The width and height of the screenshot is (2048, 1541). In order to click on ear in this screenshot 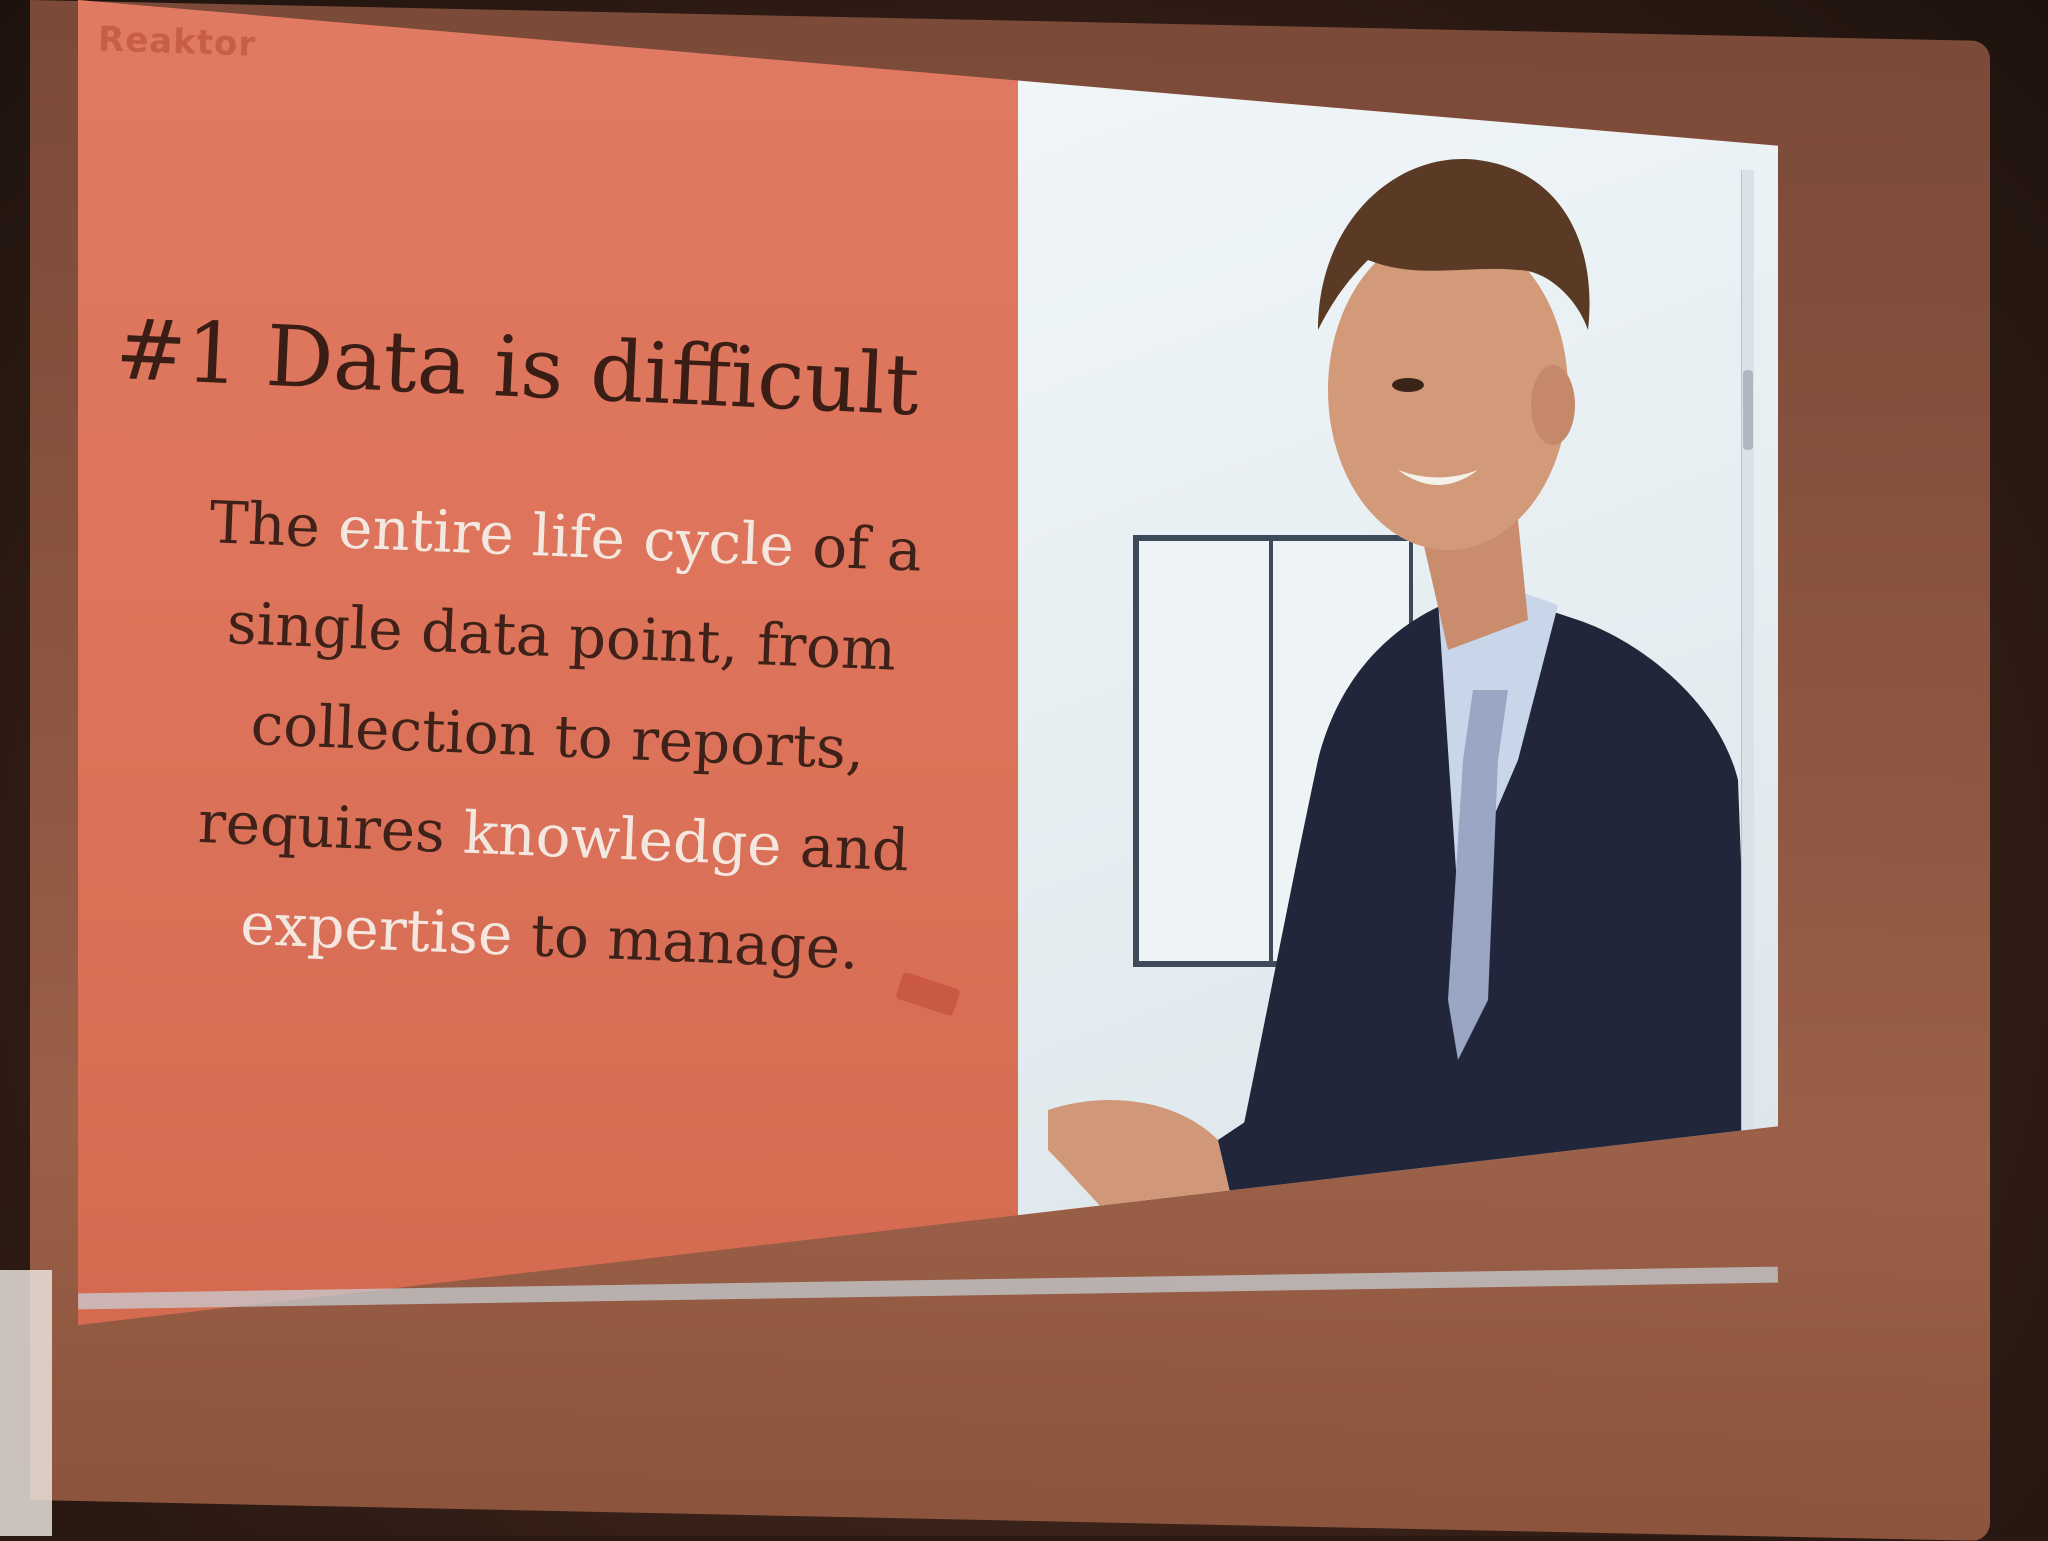, I will do `click(1553, 405)`.